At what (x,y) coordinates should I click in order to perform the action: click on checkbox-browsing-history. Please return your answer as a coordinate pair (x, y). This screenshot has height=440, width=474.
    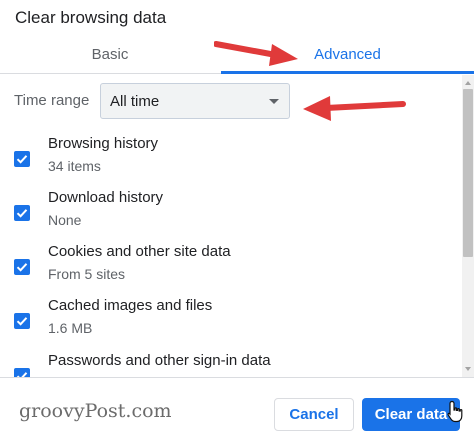
    Looking at the image, I should click on (22, 159).